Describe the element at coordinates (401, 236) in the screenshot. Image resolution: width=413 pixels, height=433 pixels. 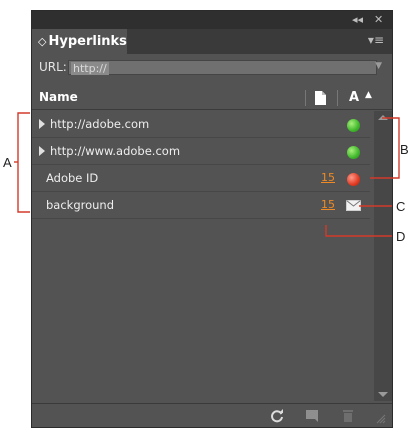
I see `callout-d: D` at that location.